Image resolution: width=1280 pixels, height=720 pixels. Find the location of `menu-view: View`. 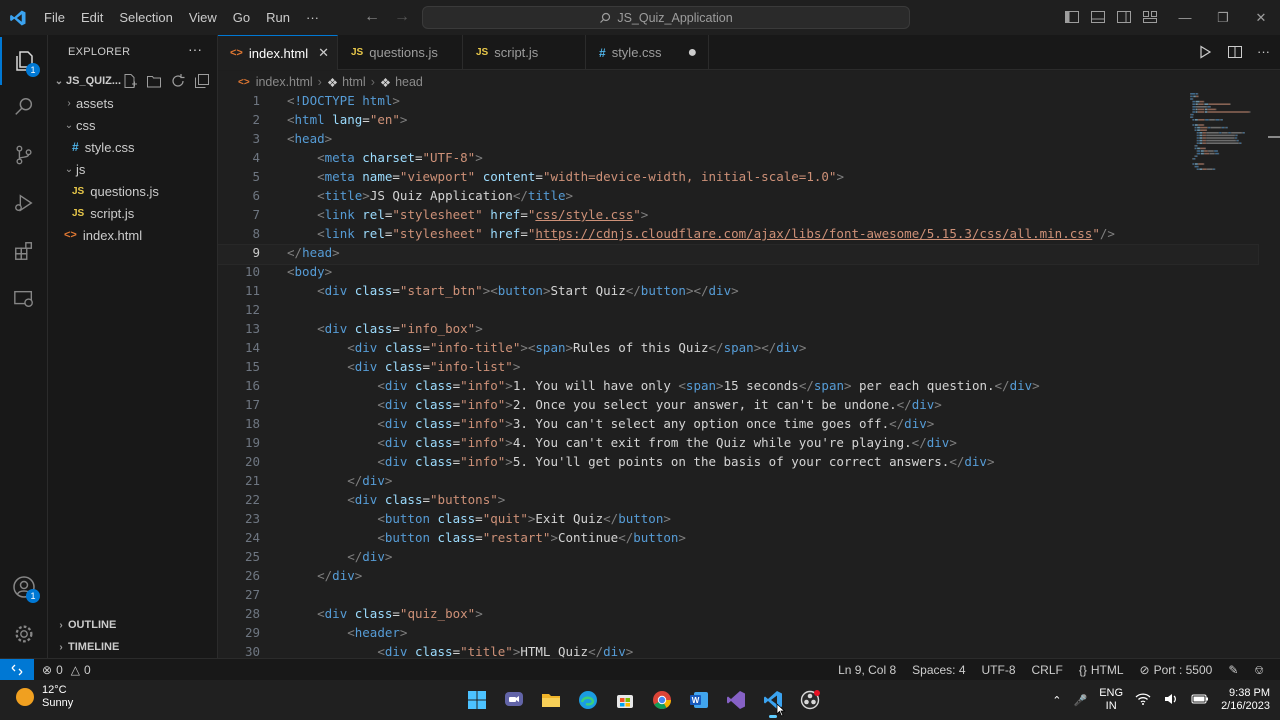

menu-view: View is located at coordinates (203, 17).